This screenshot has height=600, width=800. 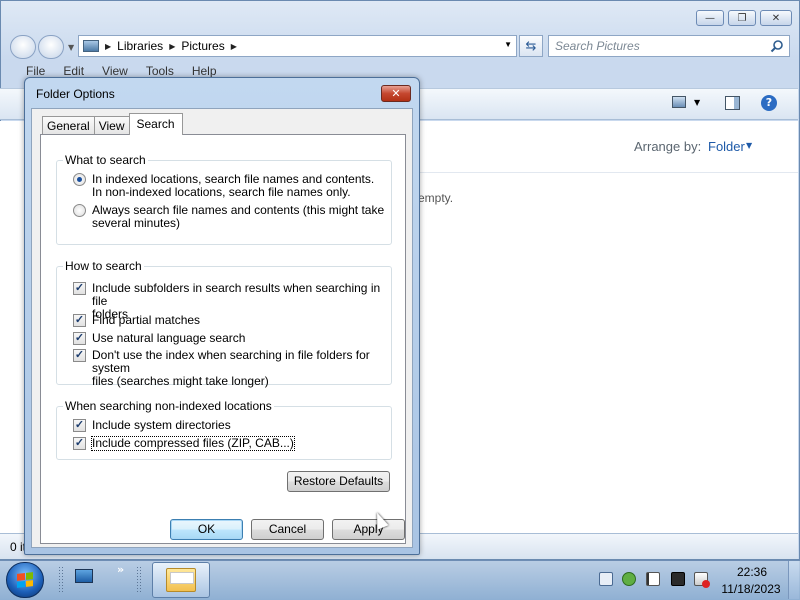 I want to click on folder-icon, so click(x=181, y=580).